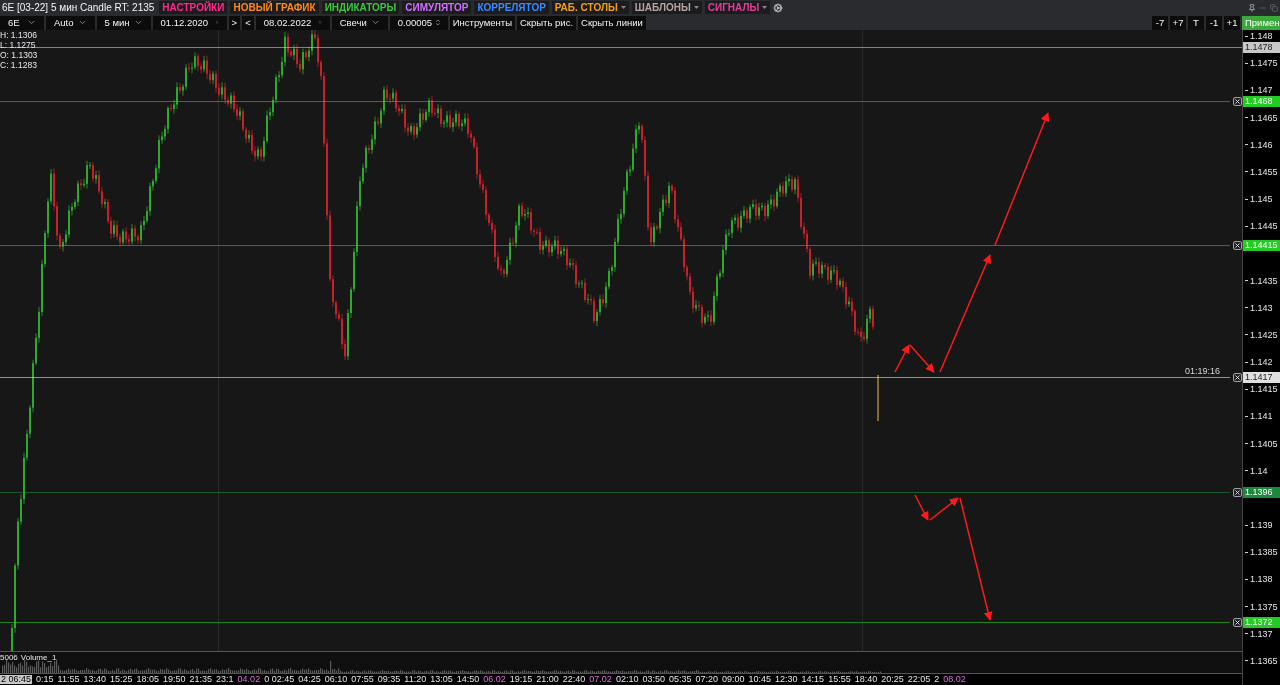 The height and width of the screenshot is (685, 1280). What do you see at coordinates (68, 679) in the screenshot?
I see `time-label: 11:55` at bounding box center [68, 679].